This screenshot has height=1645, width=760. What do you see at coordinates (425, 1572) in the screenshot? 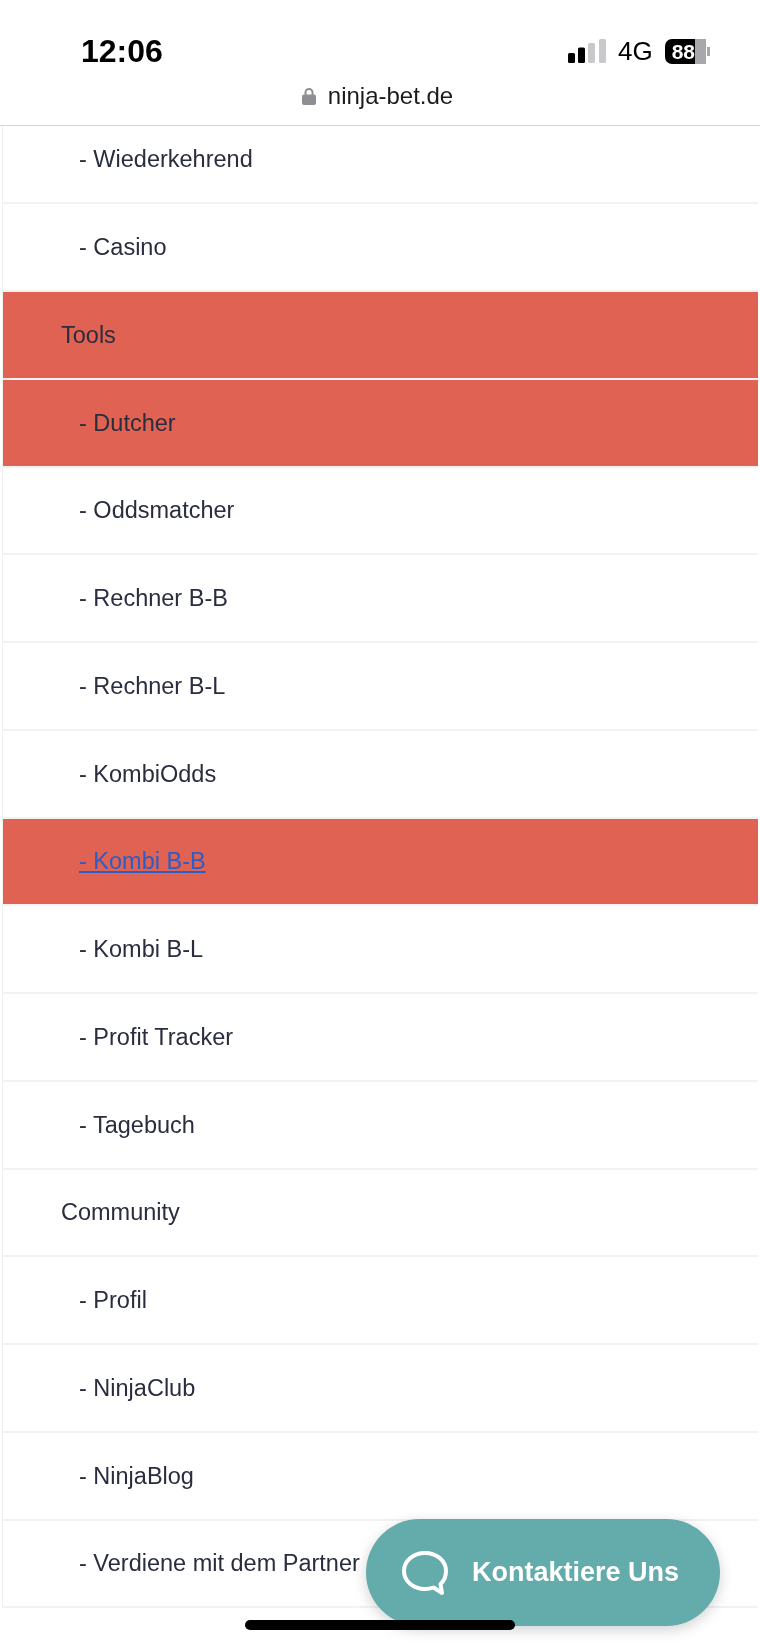
I see `chat-bubble-icon` at bounding box center [425, 1572].